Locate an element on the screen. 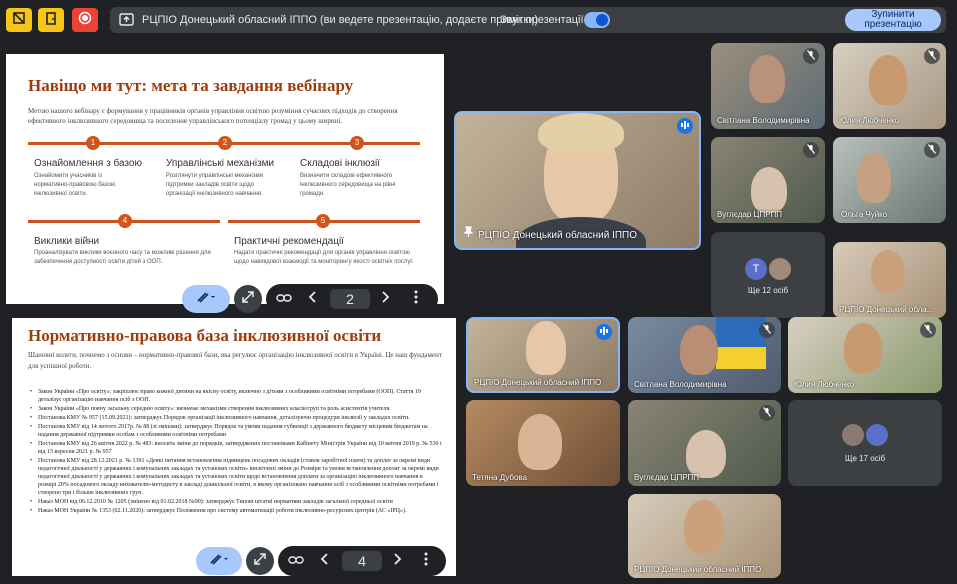 Image resolution: width=957 pixels, height=584 pixels. slide-1-page-number: 2 is located at coordinates (350, 299).